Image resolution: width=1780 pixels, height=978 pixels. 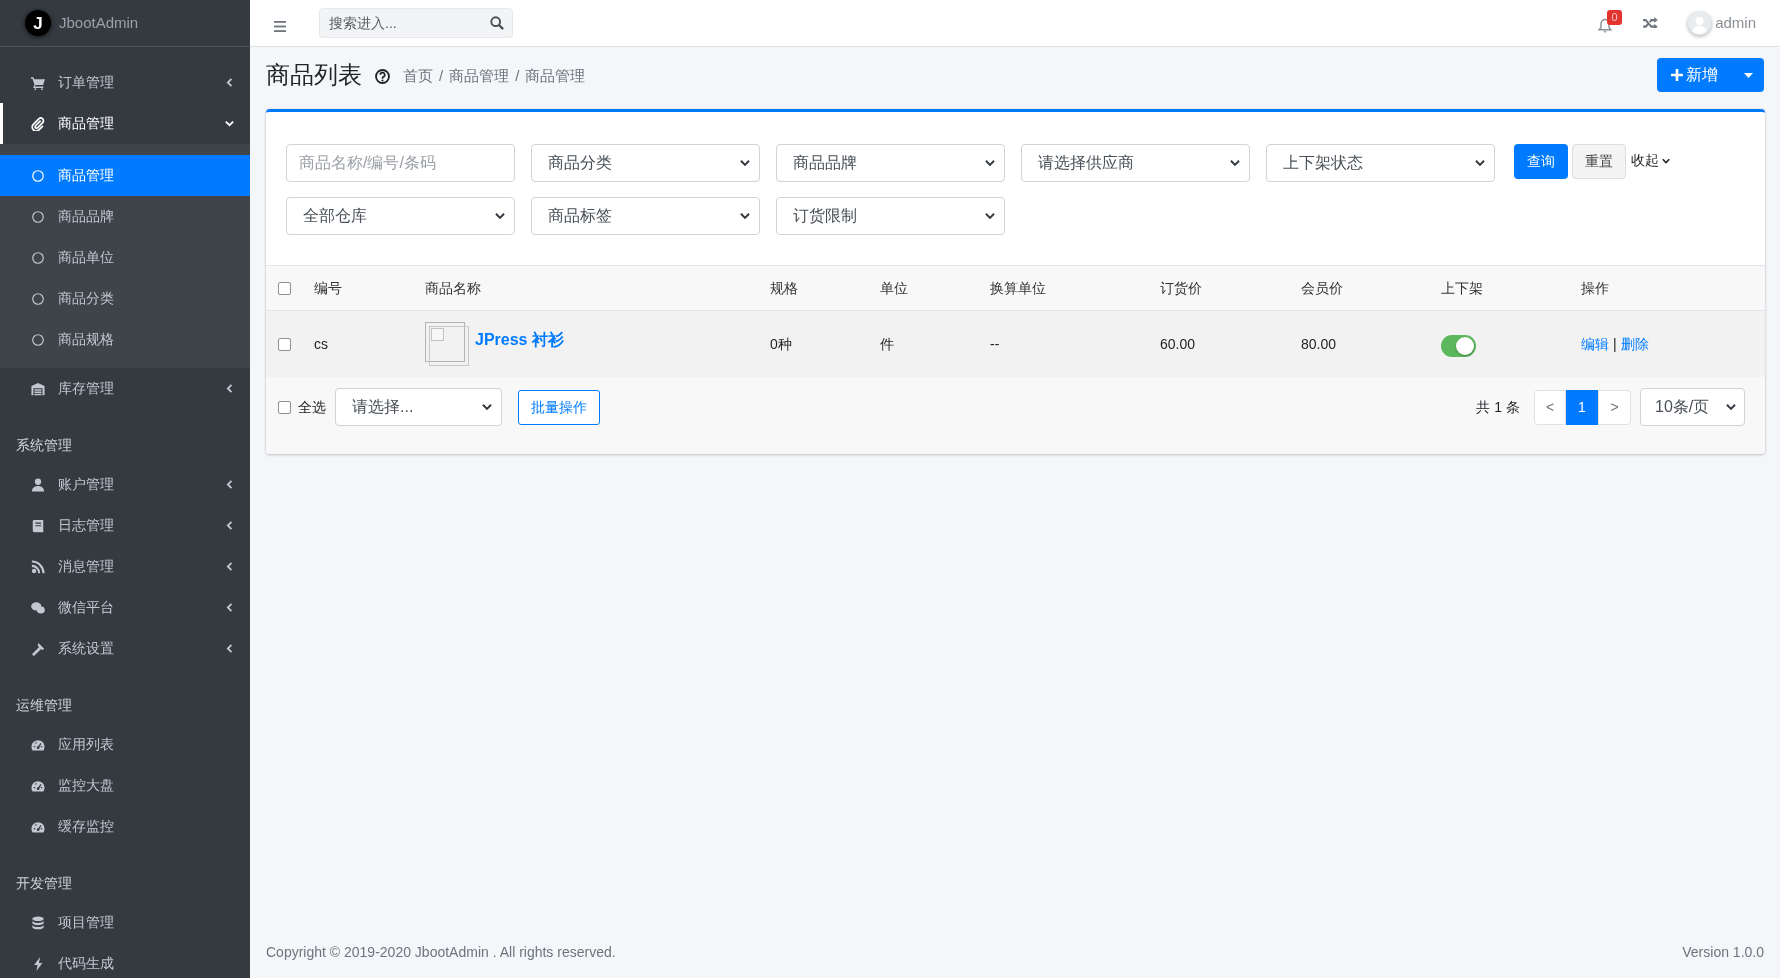 I want to click on sidebar-item: 代码生成, so click(x=125, y=960).